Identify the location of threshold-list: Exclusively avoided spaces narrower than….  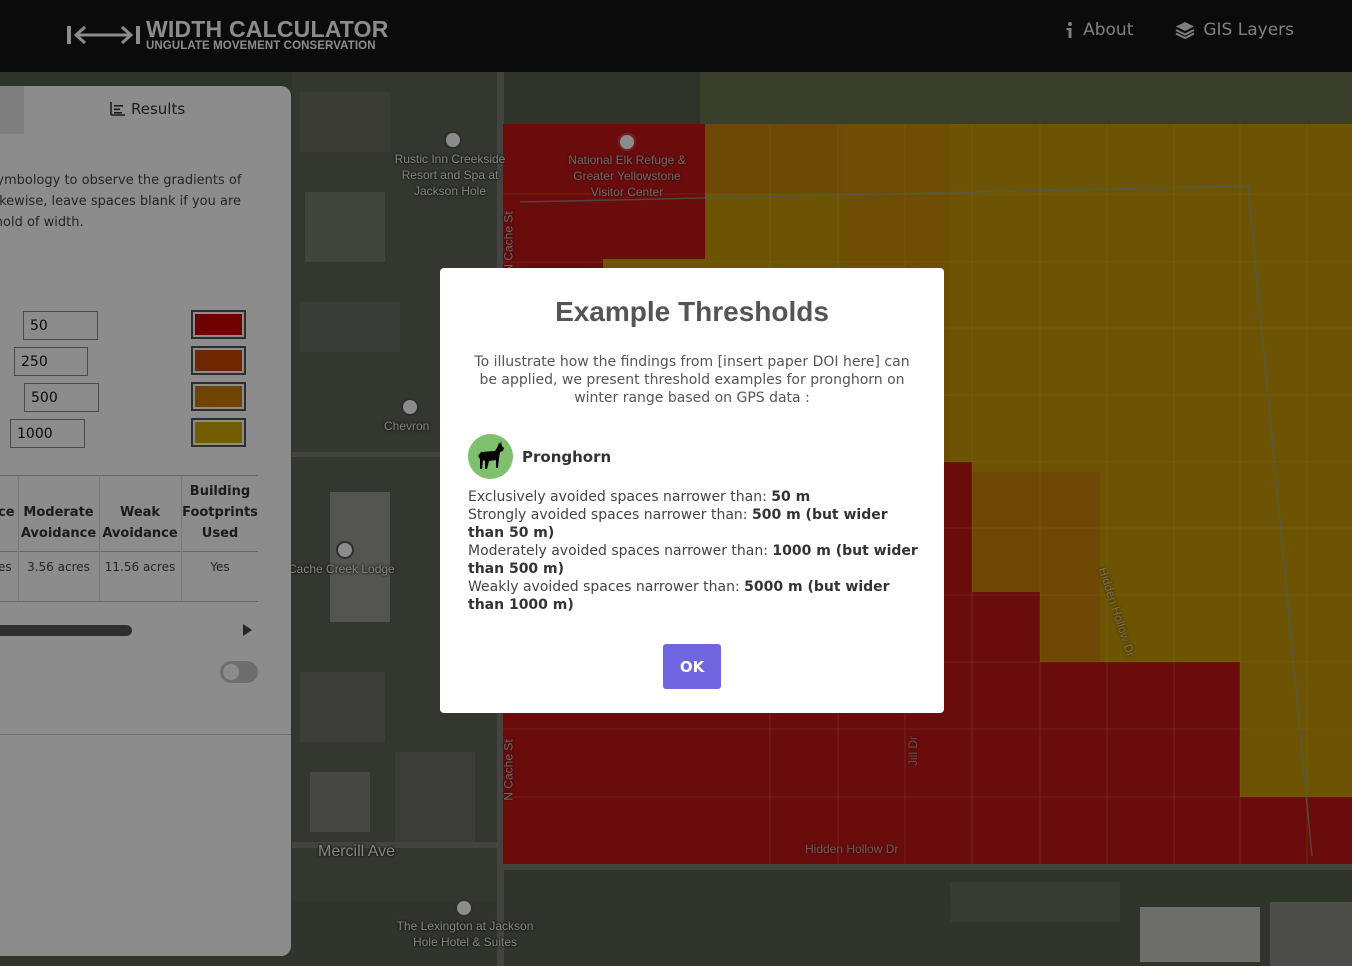
(693, 551).